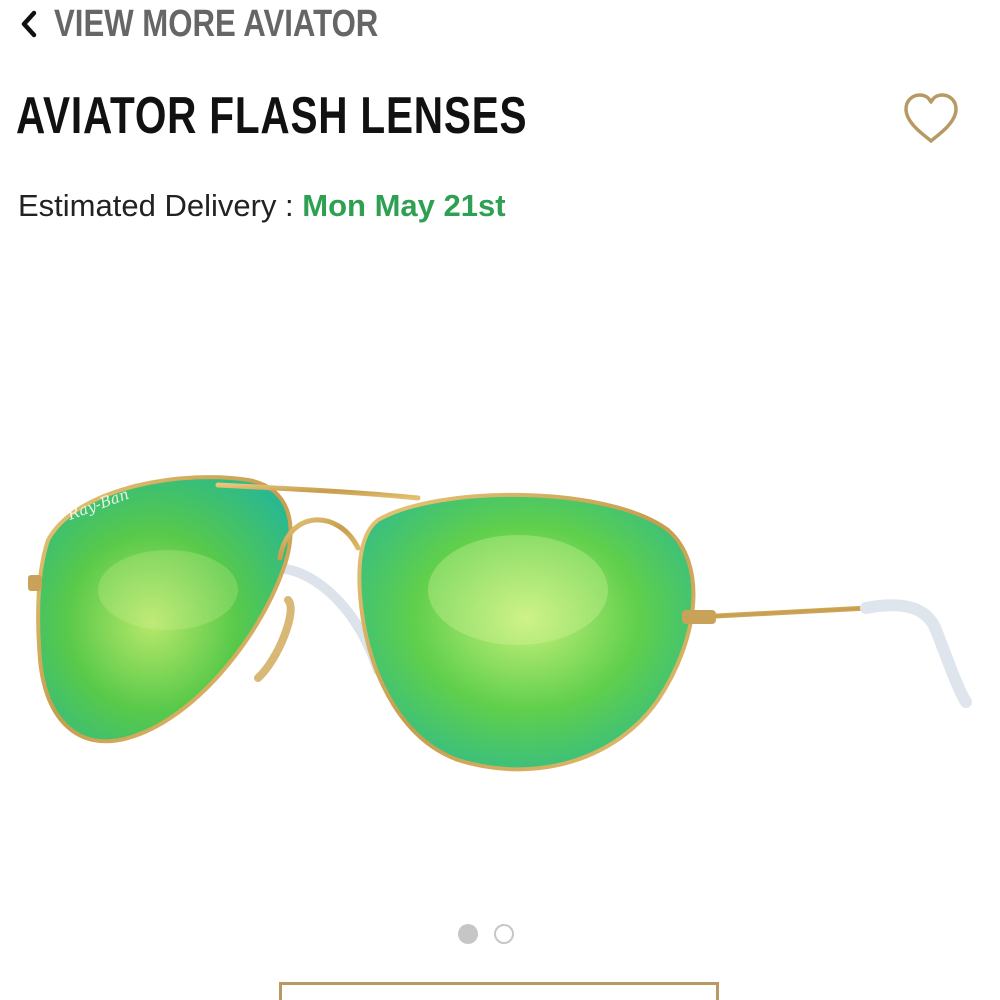 The height and width of the screenshot is (1000, 1000). I want to click on delivery-label: Estimated Delivery :, so click(160, 205).